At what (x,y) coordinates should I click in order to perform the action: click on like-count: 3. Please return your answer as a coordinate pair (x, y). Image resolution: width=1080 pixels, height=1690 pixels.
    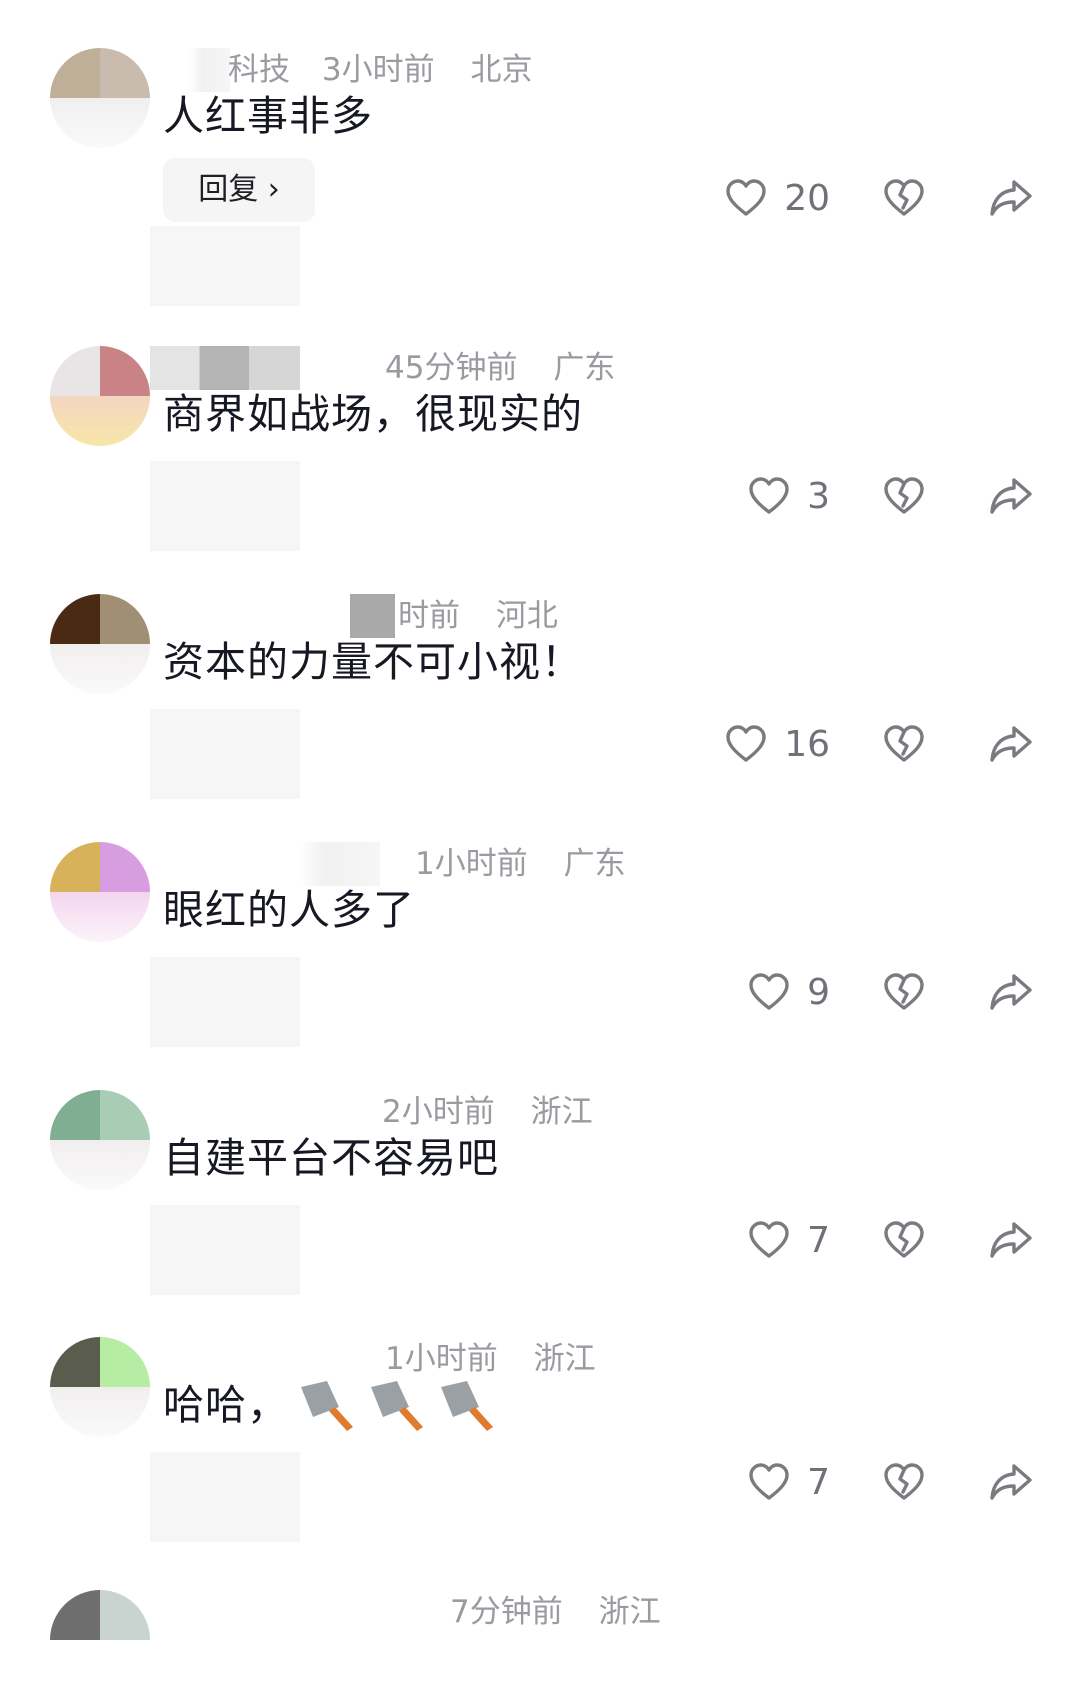
    Looking at the image, I should click on (818, 496).